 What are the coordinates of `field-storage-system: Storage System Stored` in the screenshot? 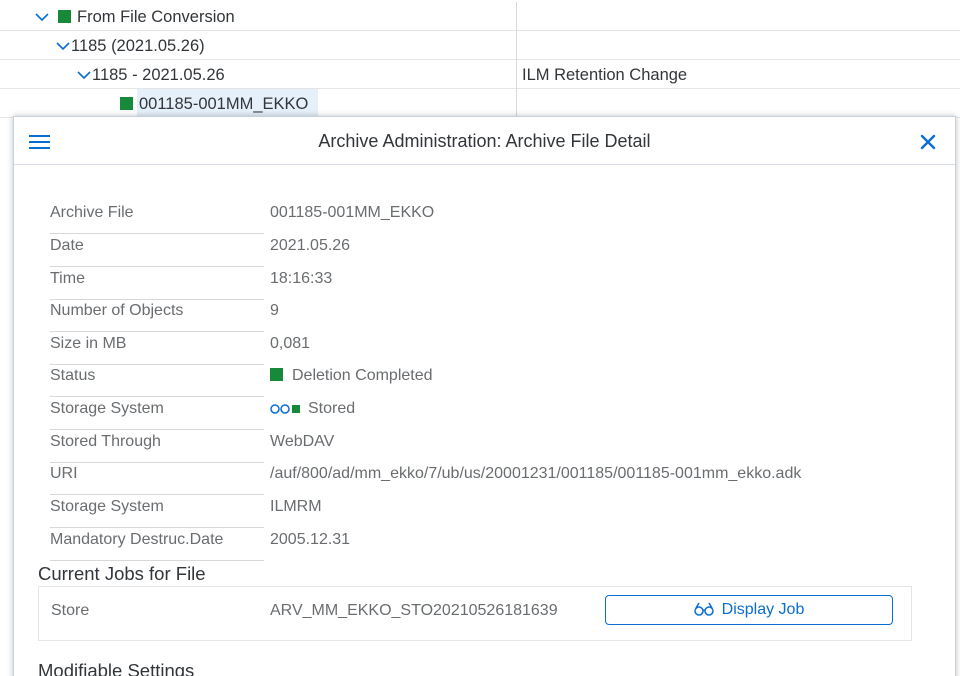 It's located at (490, 413).